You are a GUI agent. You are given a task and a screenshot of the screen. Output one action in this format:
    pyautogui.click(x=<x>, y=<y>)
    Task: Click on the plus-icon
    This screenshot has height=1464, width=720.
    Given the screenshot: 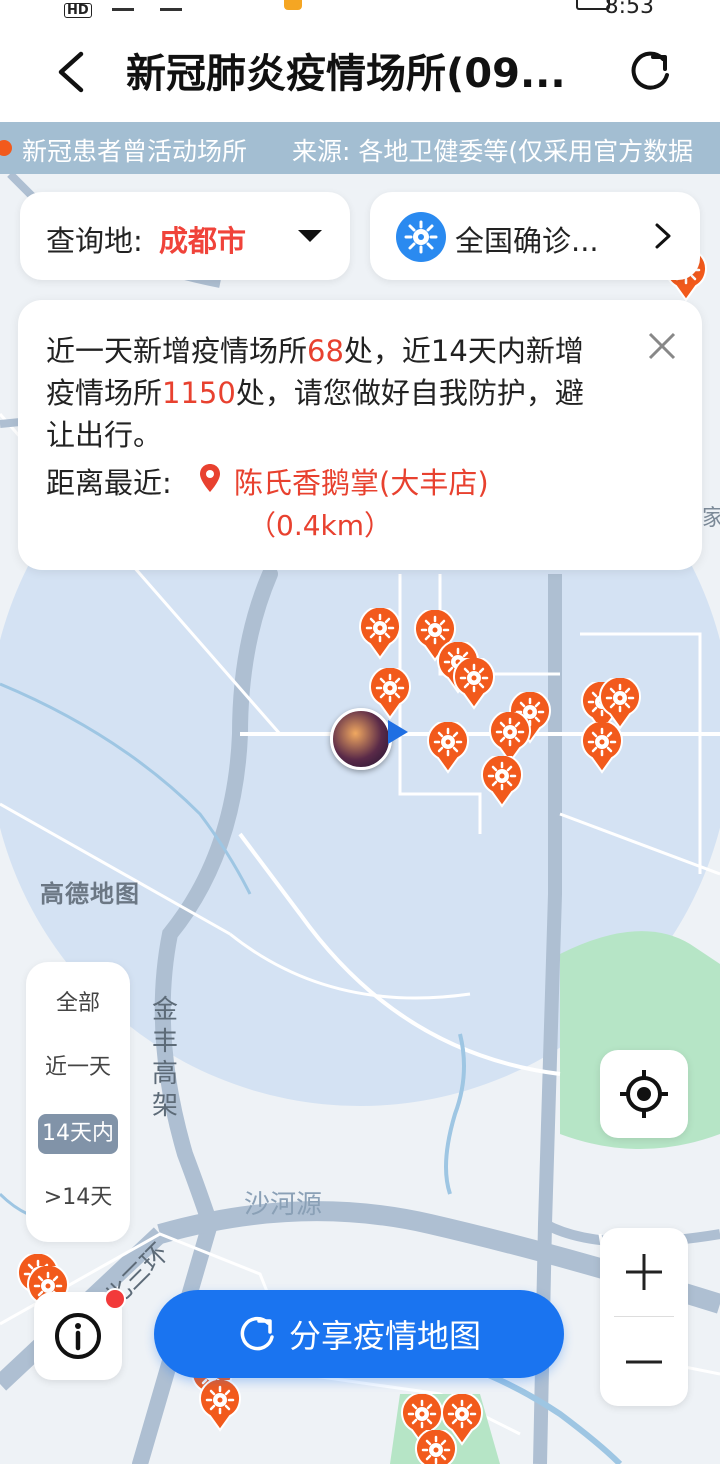 What is the action you would take?
    pyautogui.click(x=644, y=1272)
    